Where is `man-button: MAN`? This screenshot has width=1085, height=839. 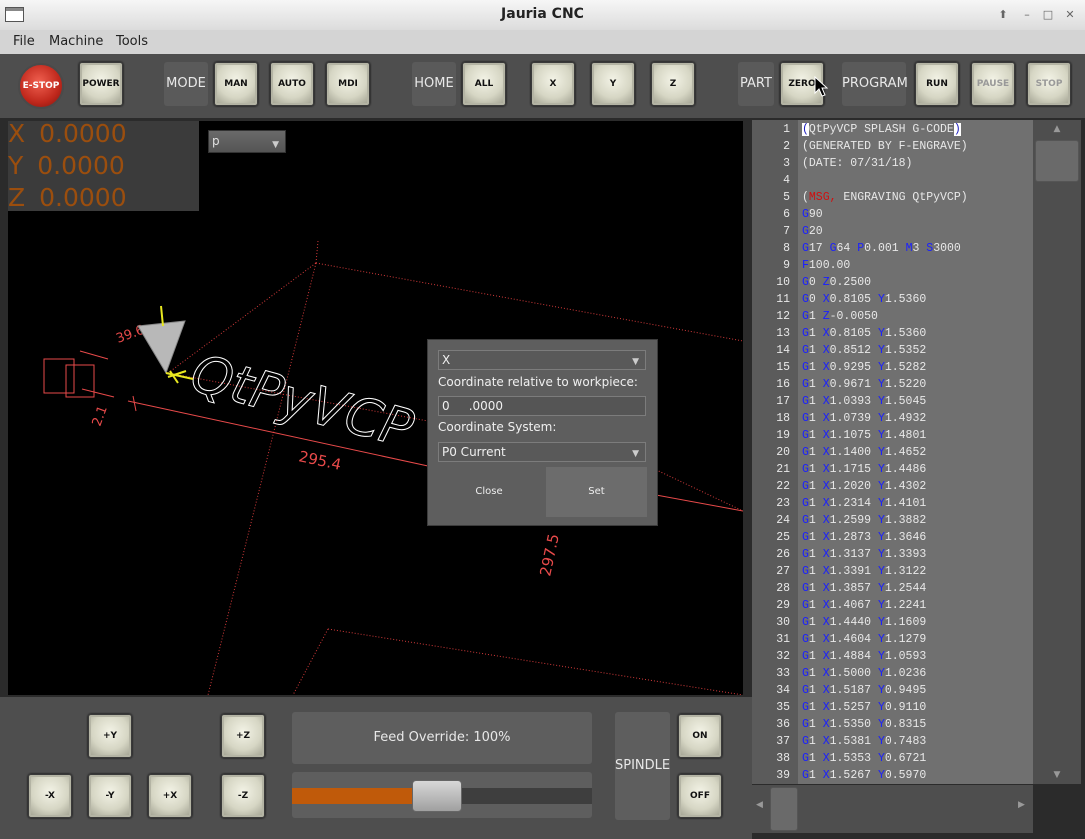 man-button: MAN is located at coordinates (236, 84).